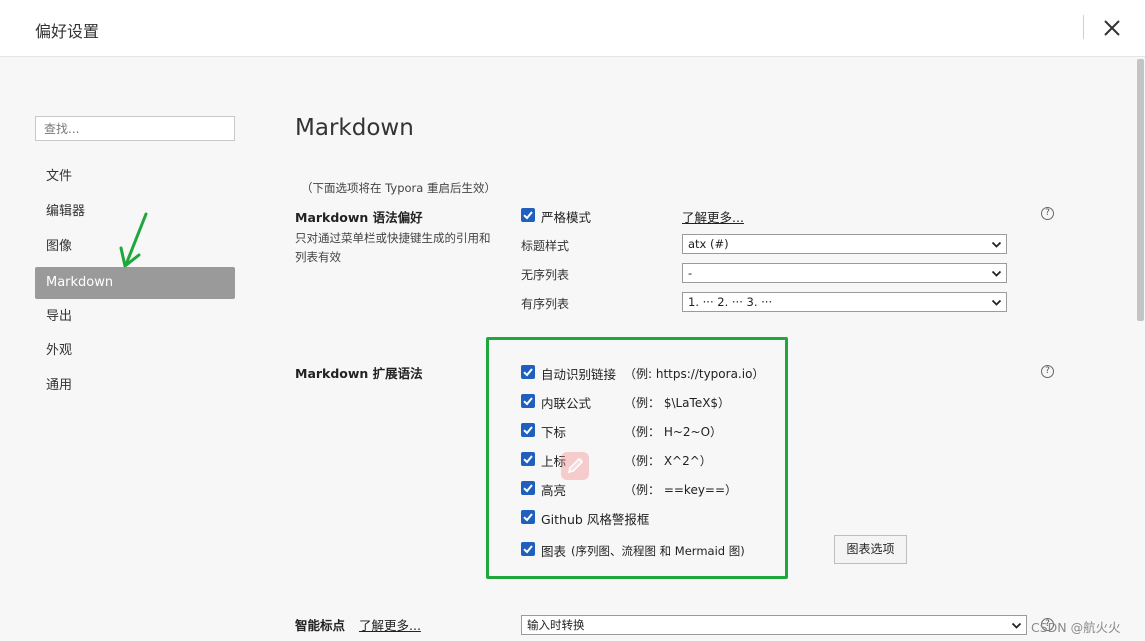 This screenshot has height=641, width=1145. Describe the element at coordinates (673, 432) in the screenshot. I see `subscript-example: （例： H~2~O）` at that location.